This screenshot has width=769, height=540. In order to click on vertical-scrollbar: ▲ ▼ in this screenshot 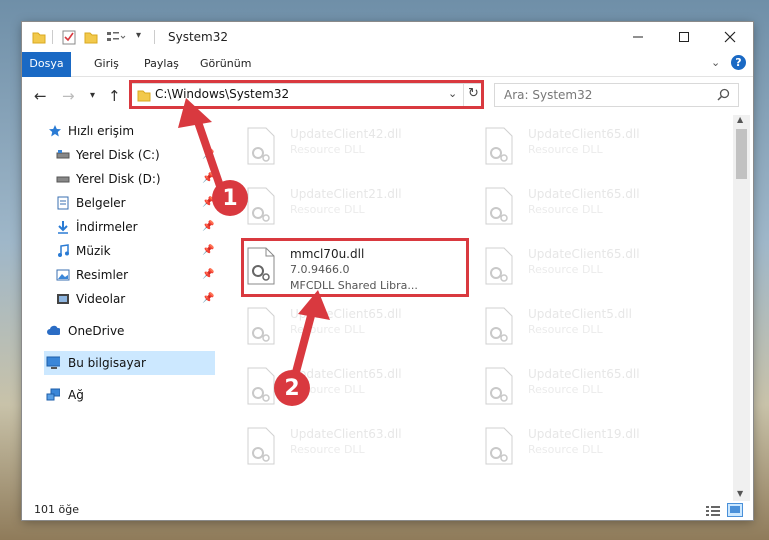, I will do `click(741, 308)`.